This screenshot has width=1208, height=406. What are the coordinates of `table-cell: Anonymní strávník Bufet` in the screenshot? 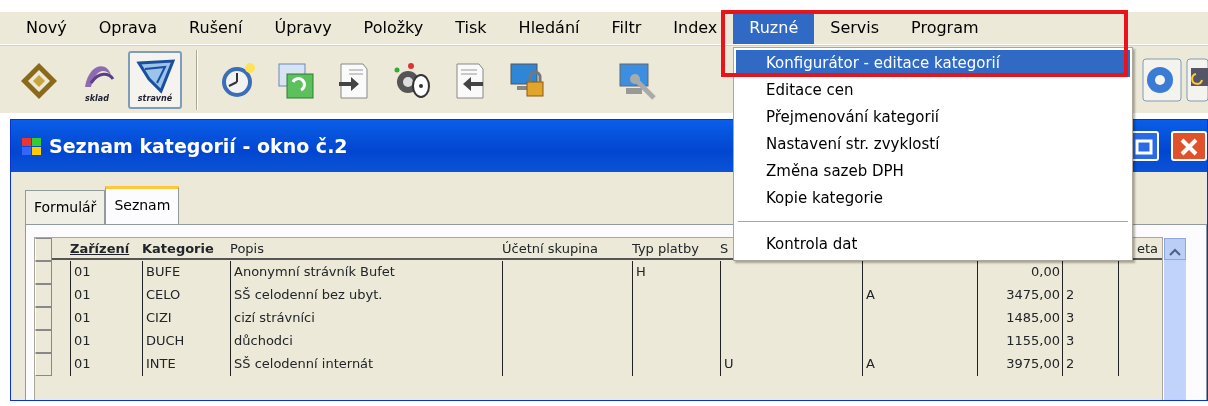 It's located at (366, 272).